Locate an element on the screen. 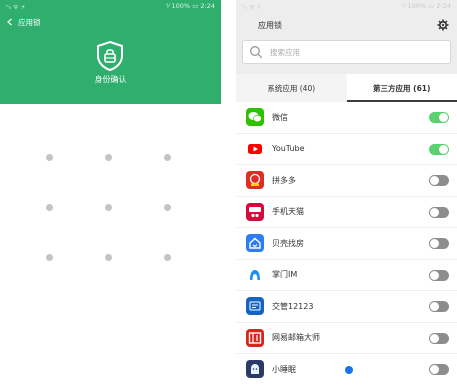 The image size is (457, 385). search-box is located at coordinates (346, 52).